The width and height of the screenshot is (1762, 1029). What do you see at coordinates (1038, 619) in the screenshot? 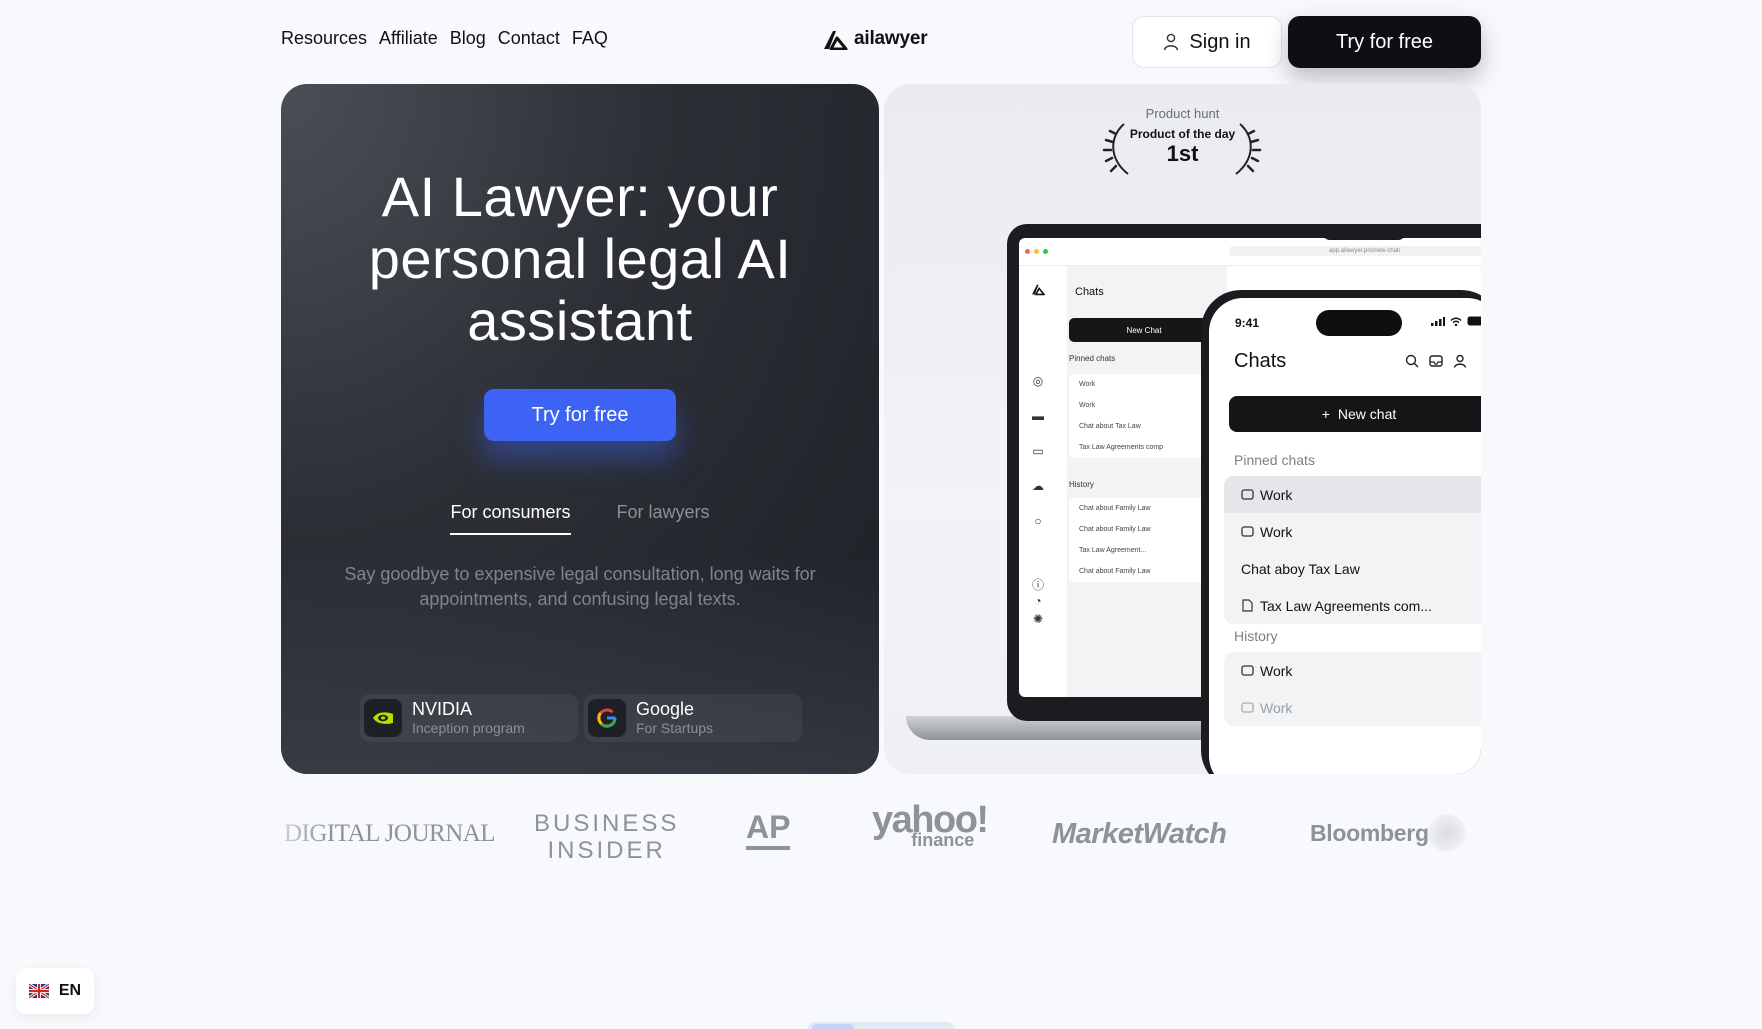
I see `sun-icon: ✺` at bounding box center [1038, 619].